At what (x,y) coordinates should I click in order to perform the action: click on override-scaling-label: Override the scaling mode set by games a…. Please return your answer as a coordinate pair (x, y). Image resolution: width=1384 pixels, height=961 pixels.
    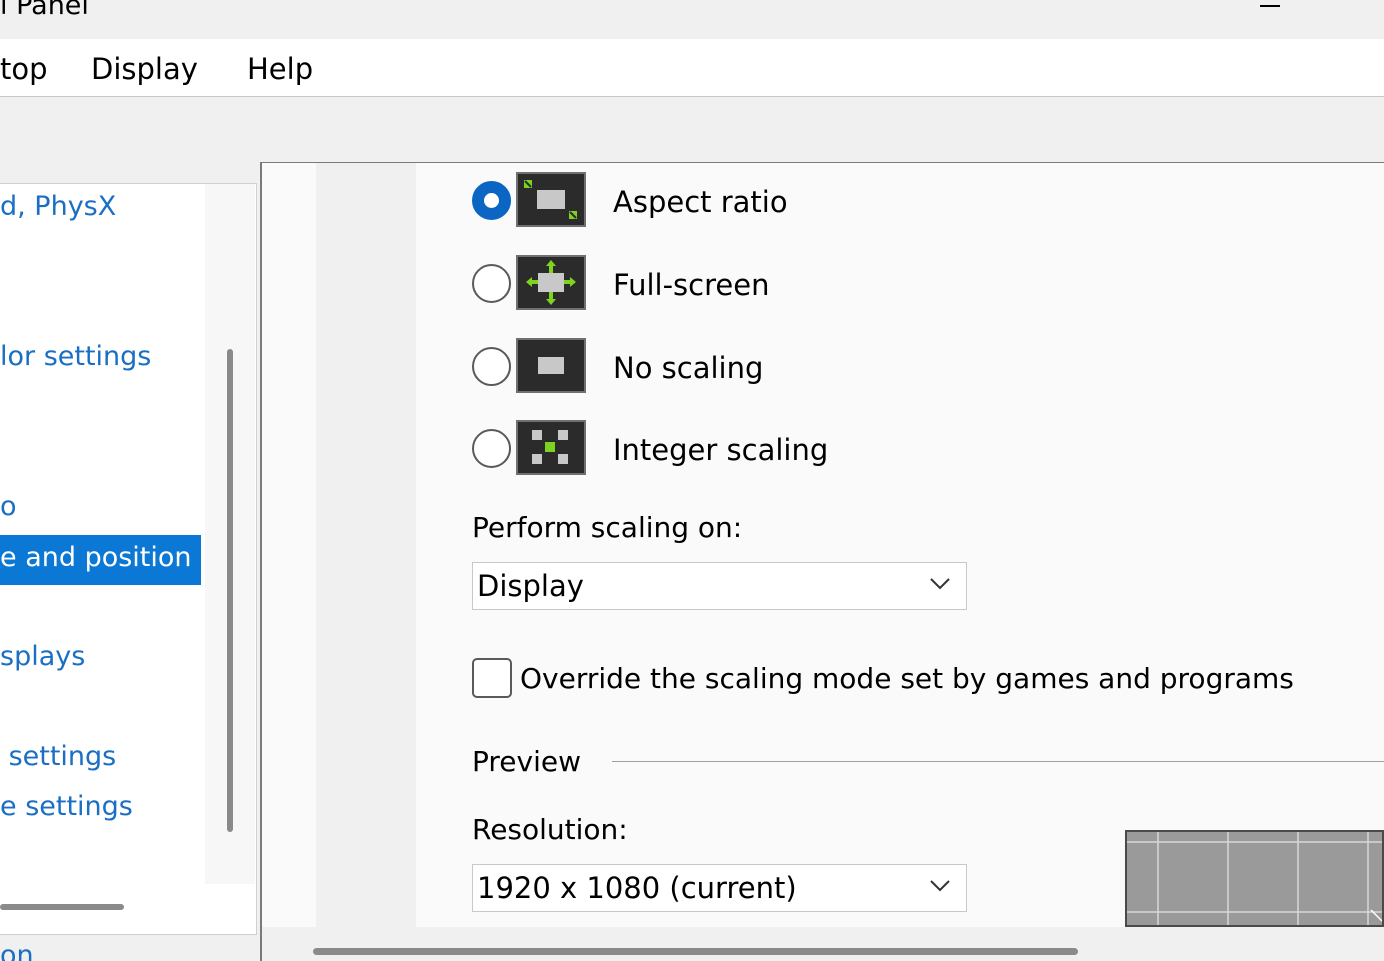
    Looking at the image, I should click on (907, 679).